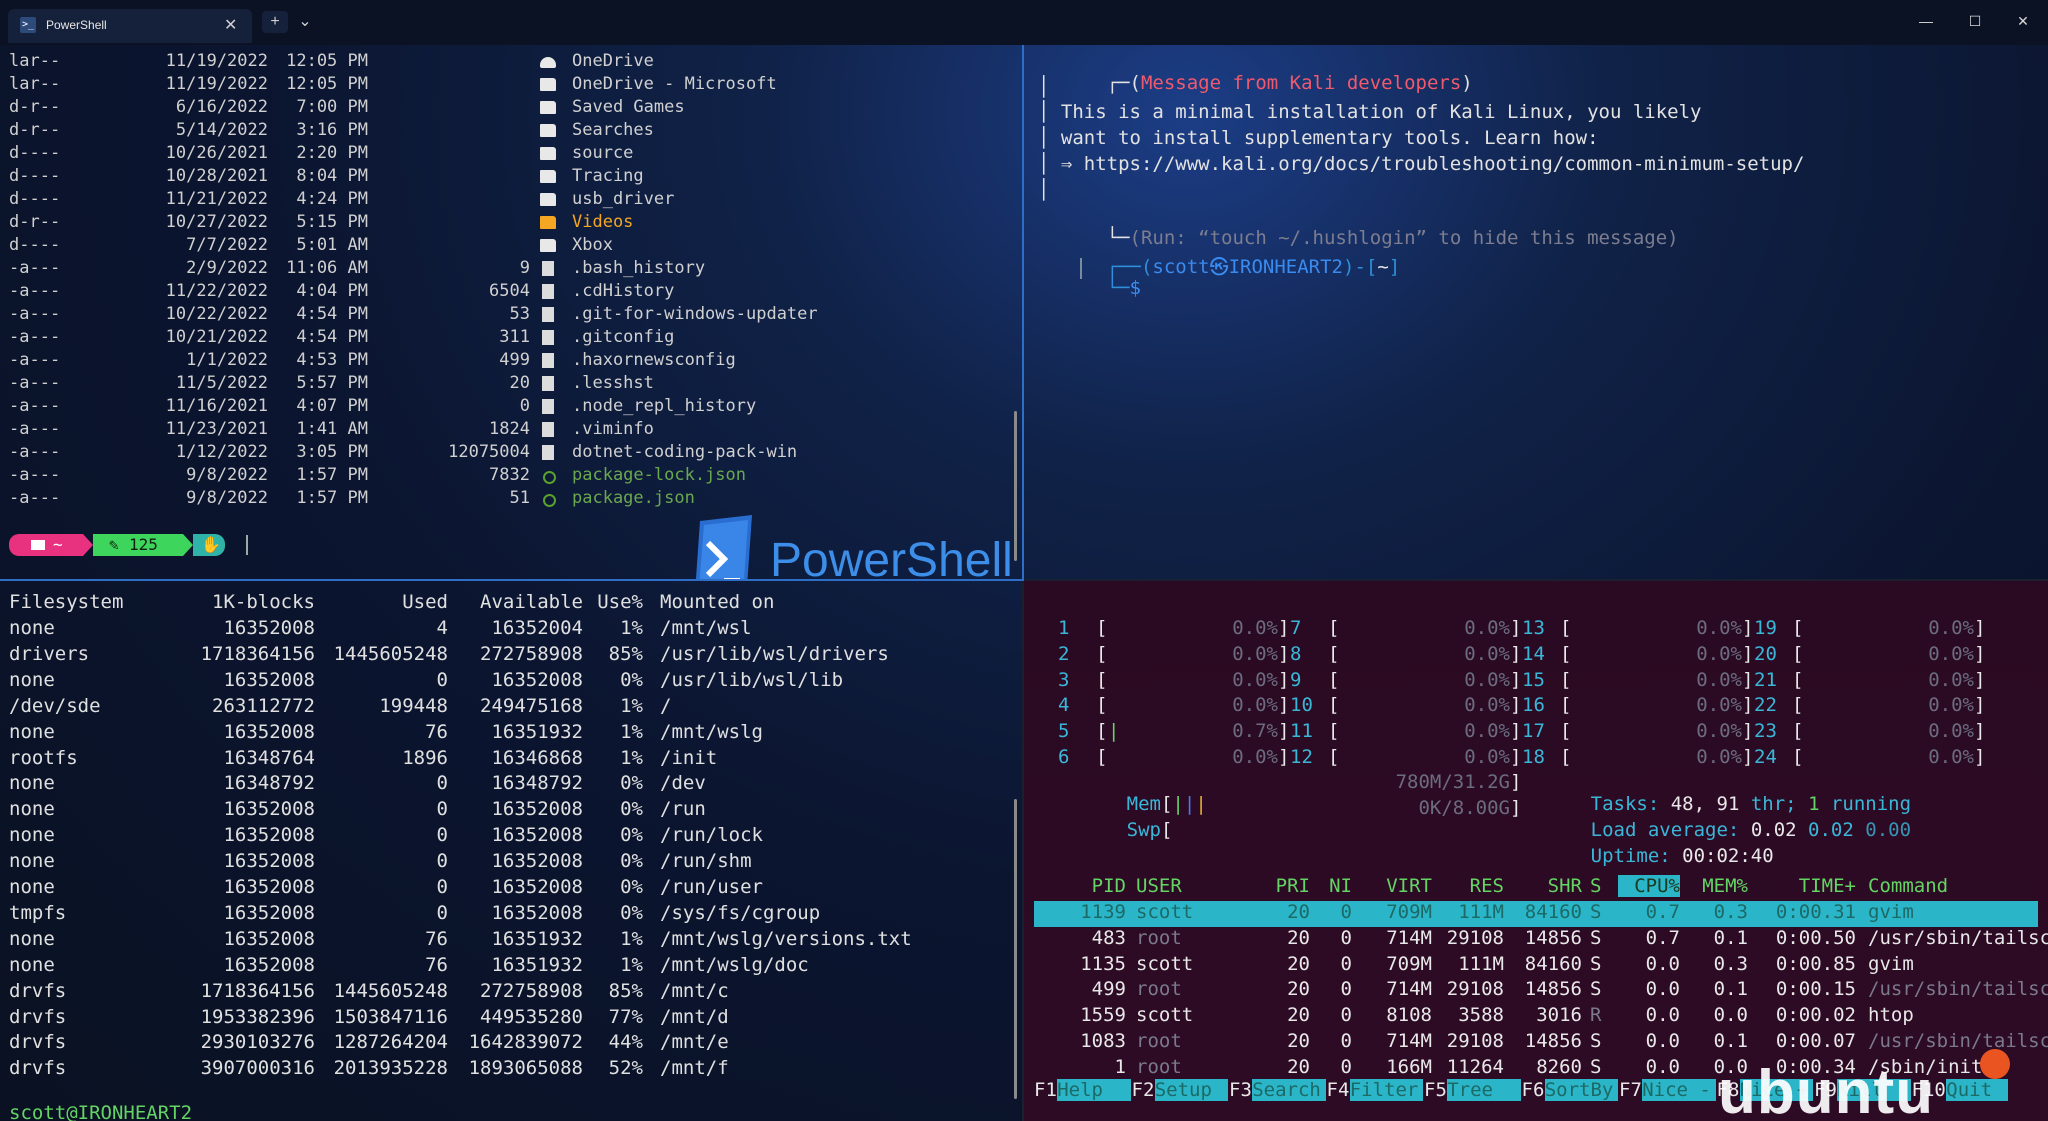 The height and width of the screenshot is (1121, 2048). What do you see at coordinates (613, 61) in the screenshot?
I see `file-name: OneDrive` at bounding box center [613, 61].